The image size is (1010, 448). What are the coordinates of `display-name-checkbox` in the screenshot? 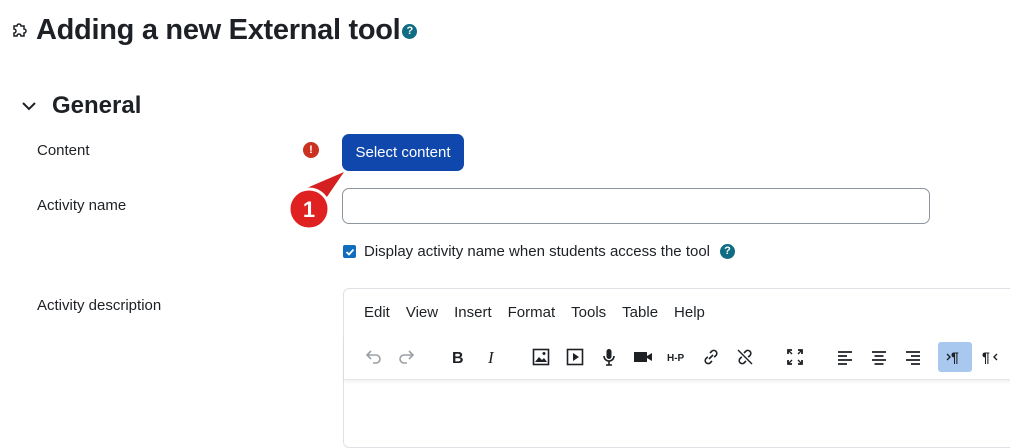 It's located at (349, 251).